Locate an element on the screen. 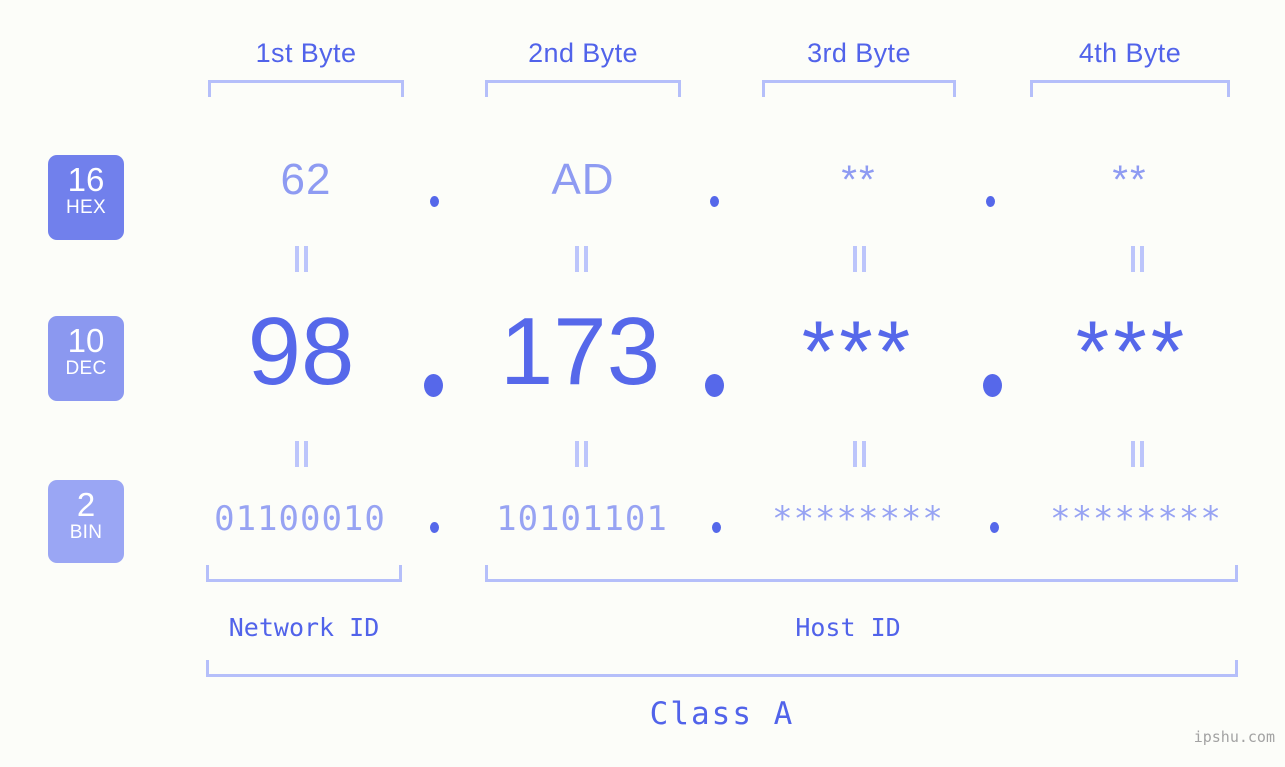 This screenshot has height=767, width=1285. bin-byte-1: 01100010 is located at coordinates (300, 519).